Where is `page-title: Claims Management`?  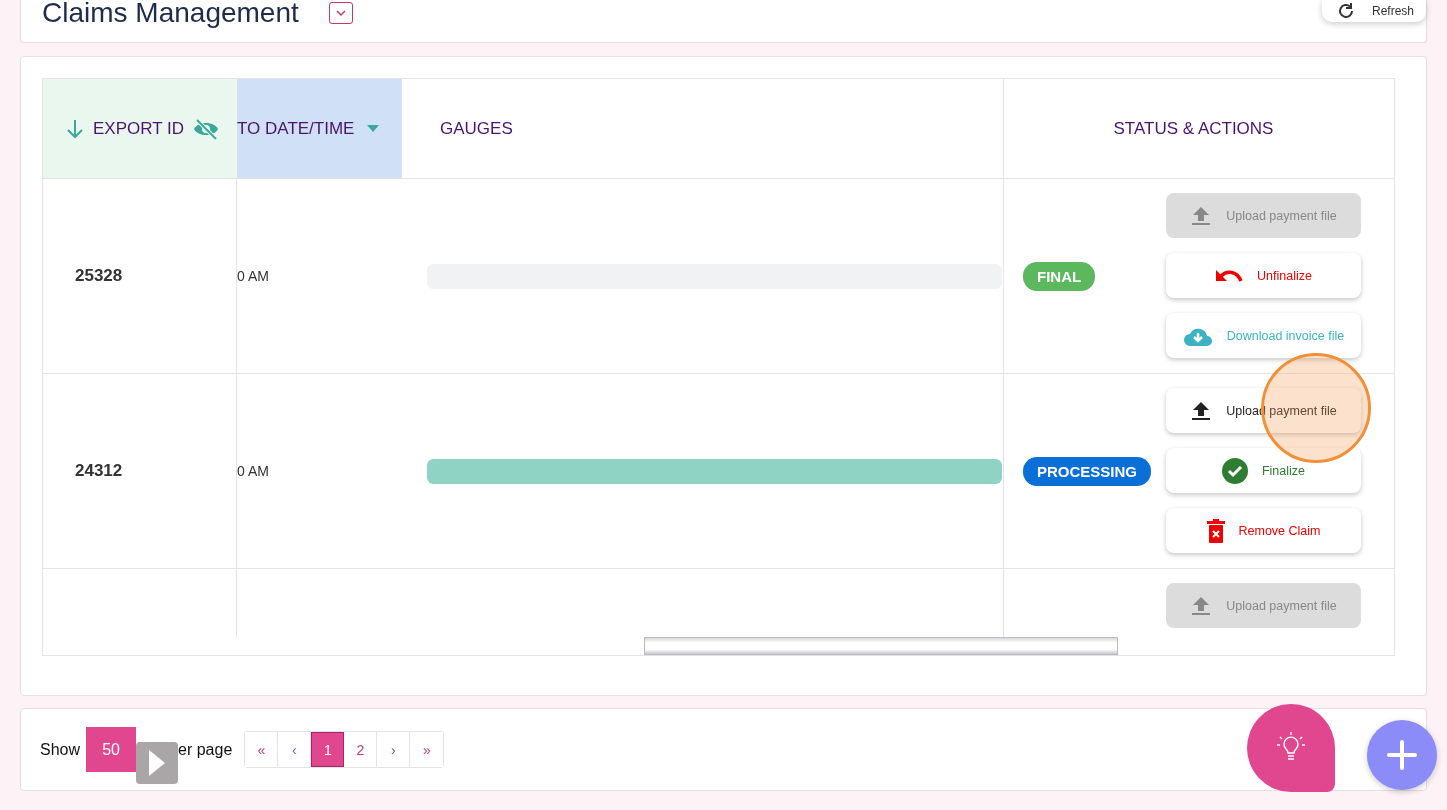 page-title: Claims Management is located at coordinates (170, 13).